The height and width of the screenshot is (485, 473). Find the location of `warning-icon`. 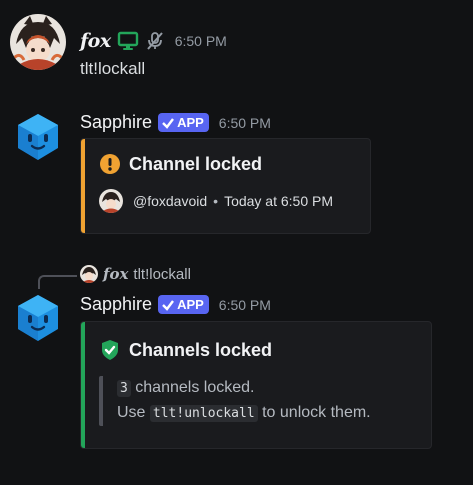

warning-icon is located at coordinates (110, 164).